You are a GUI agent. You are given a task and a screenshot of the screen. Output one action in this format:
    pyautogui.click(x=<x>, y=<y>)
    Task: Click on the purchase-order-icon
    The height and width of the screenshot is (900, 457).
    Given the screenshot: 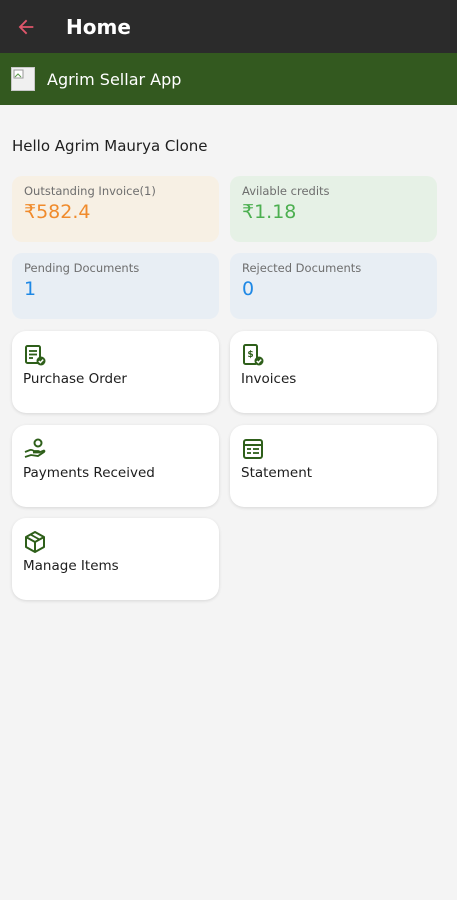 What is the action you would take?
    pyautogui.click(x=35, y=355)
    